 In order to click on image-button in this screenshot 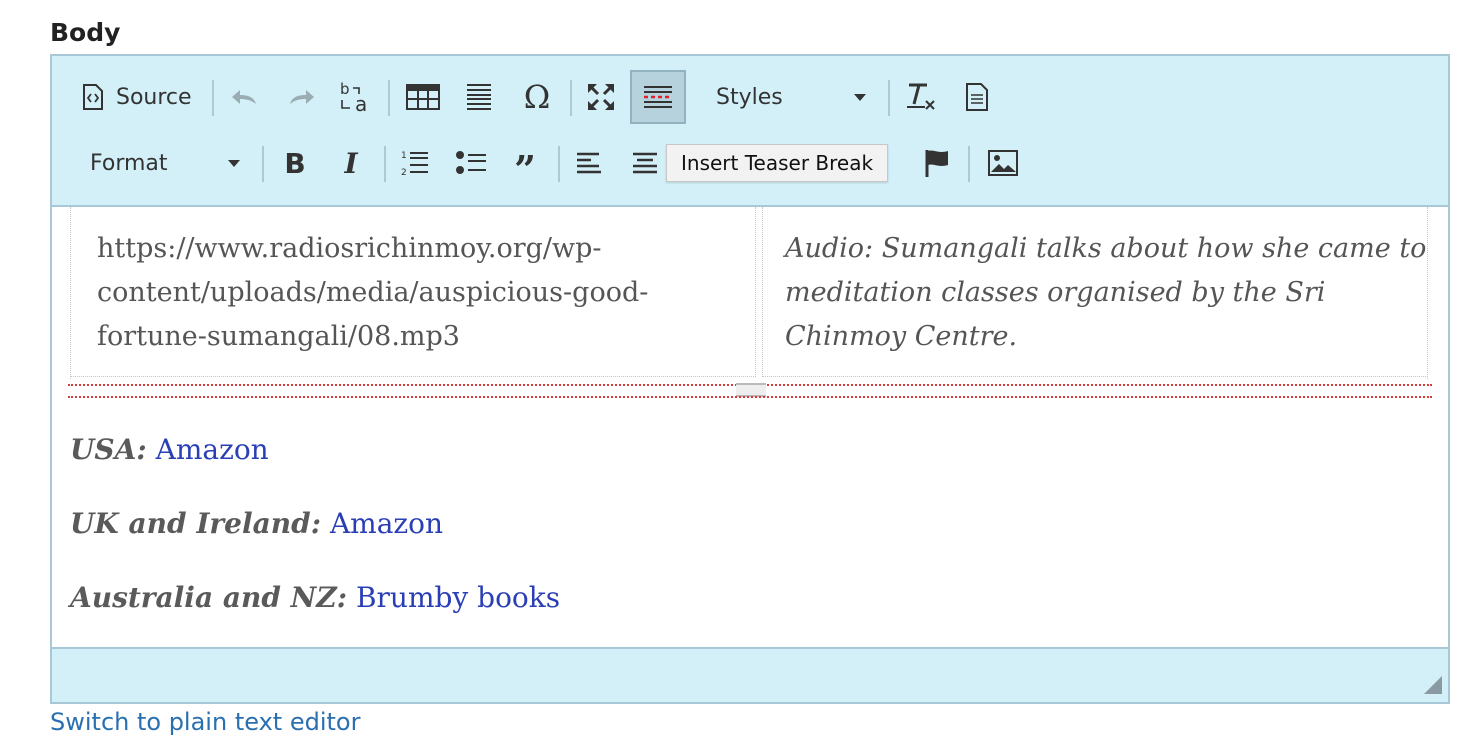, I will do `click(1003, 163)`.